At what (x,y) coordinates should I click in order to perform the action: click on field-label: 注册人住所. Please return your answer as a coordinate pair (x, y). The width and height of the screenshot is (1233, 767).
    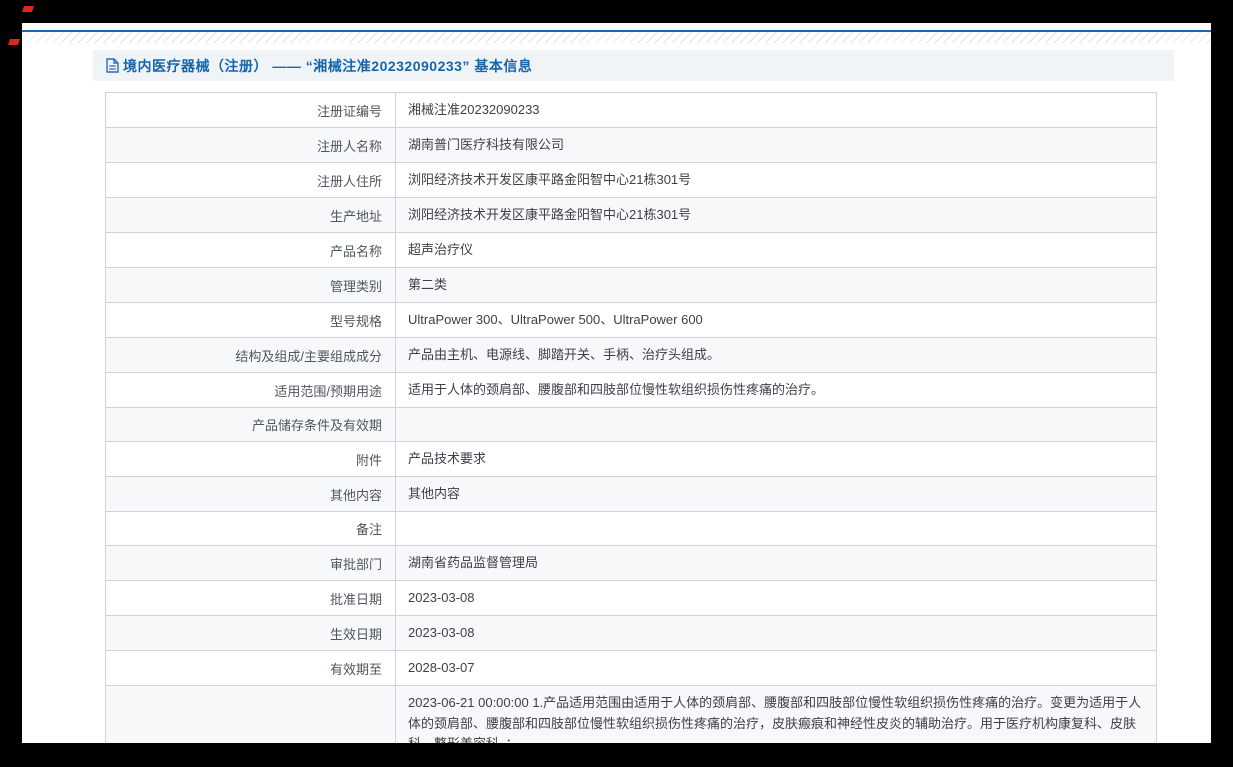
    Looking at the image, I should click on (250, 180).